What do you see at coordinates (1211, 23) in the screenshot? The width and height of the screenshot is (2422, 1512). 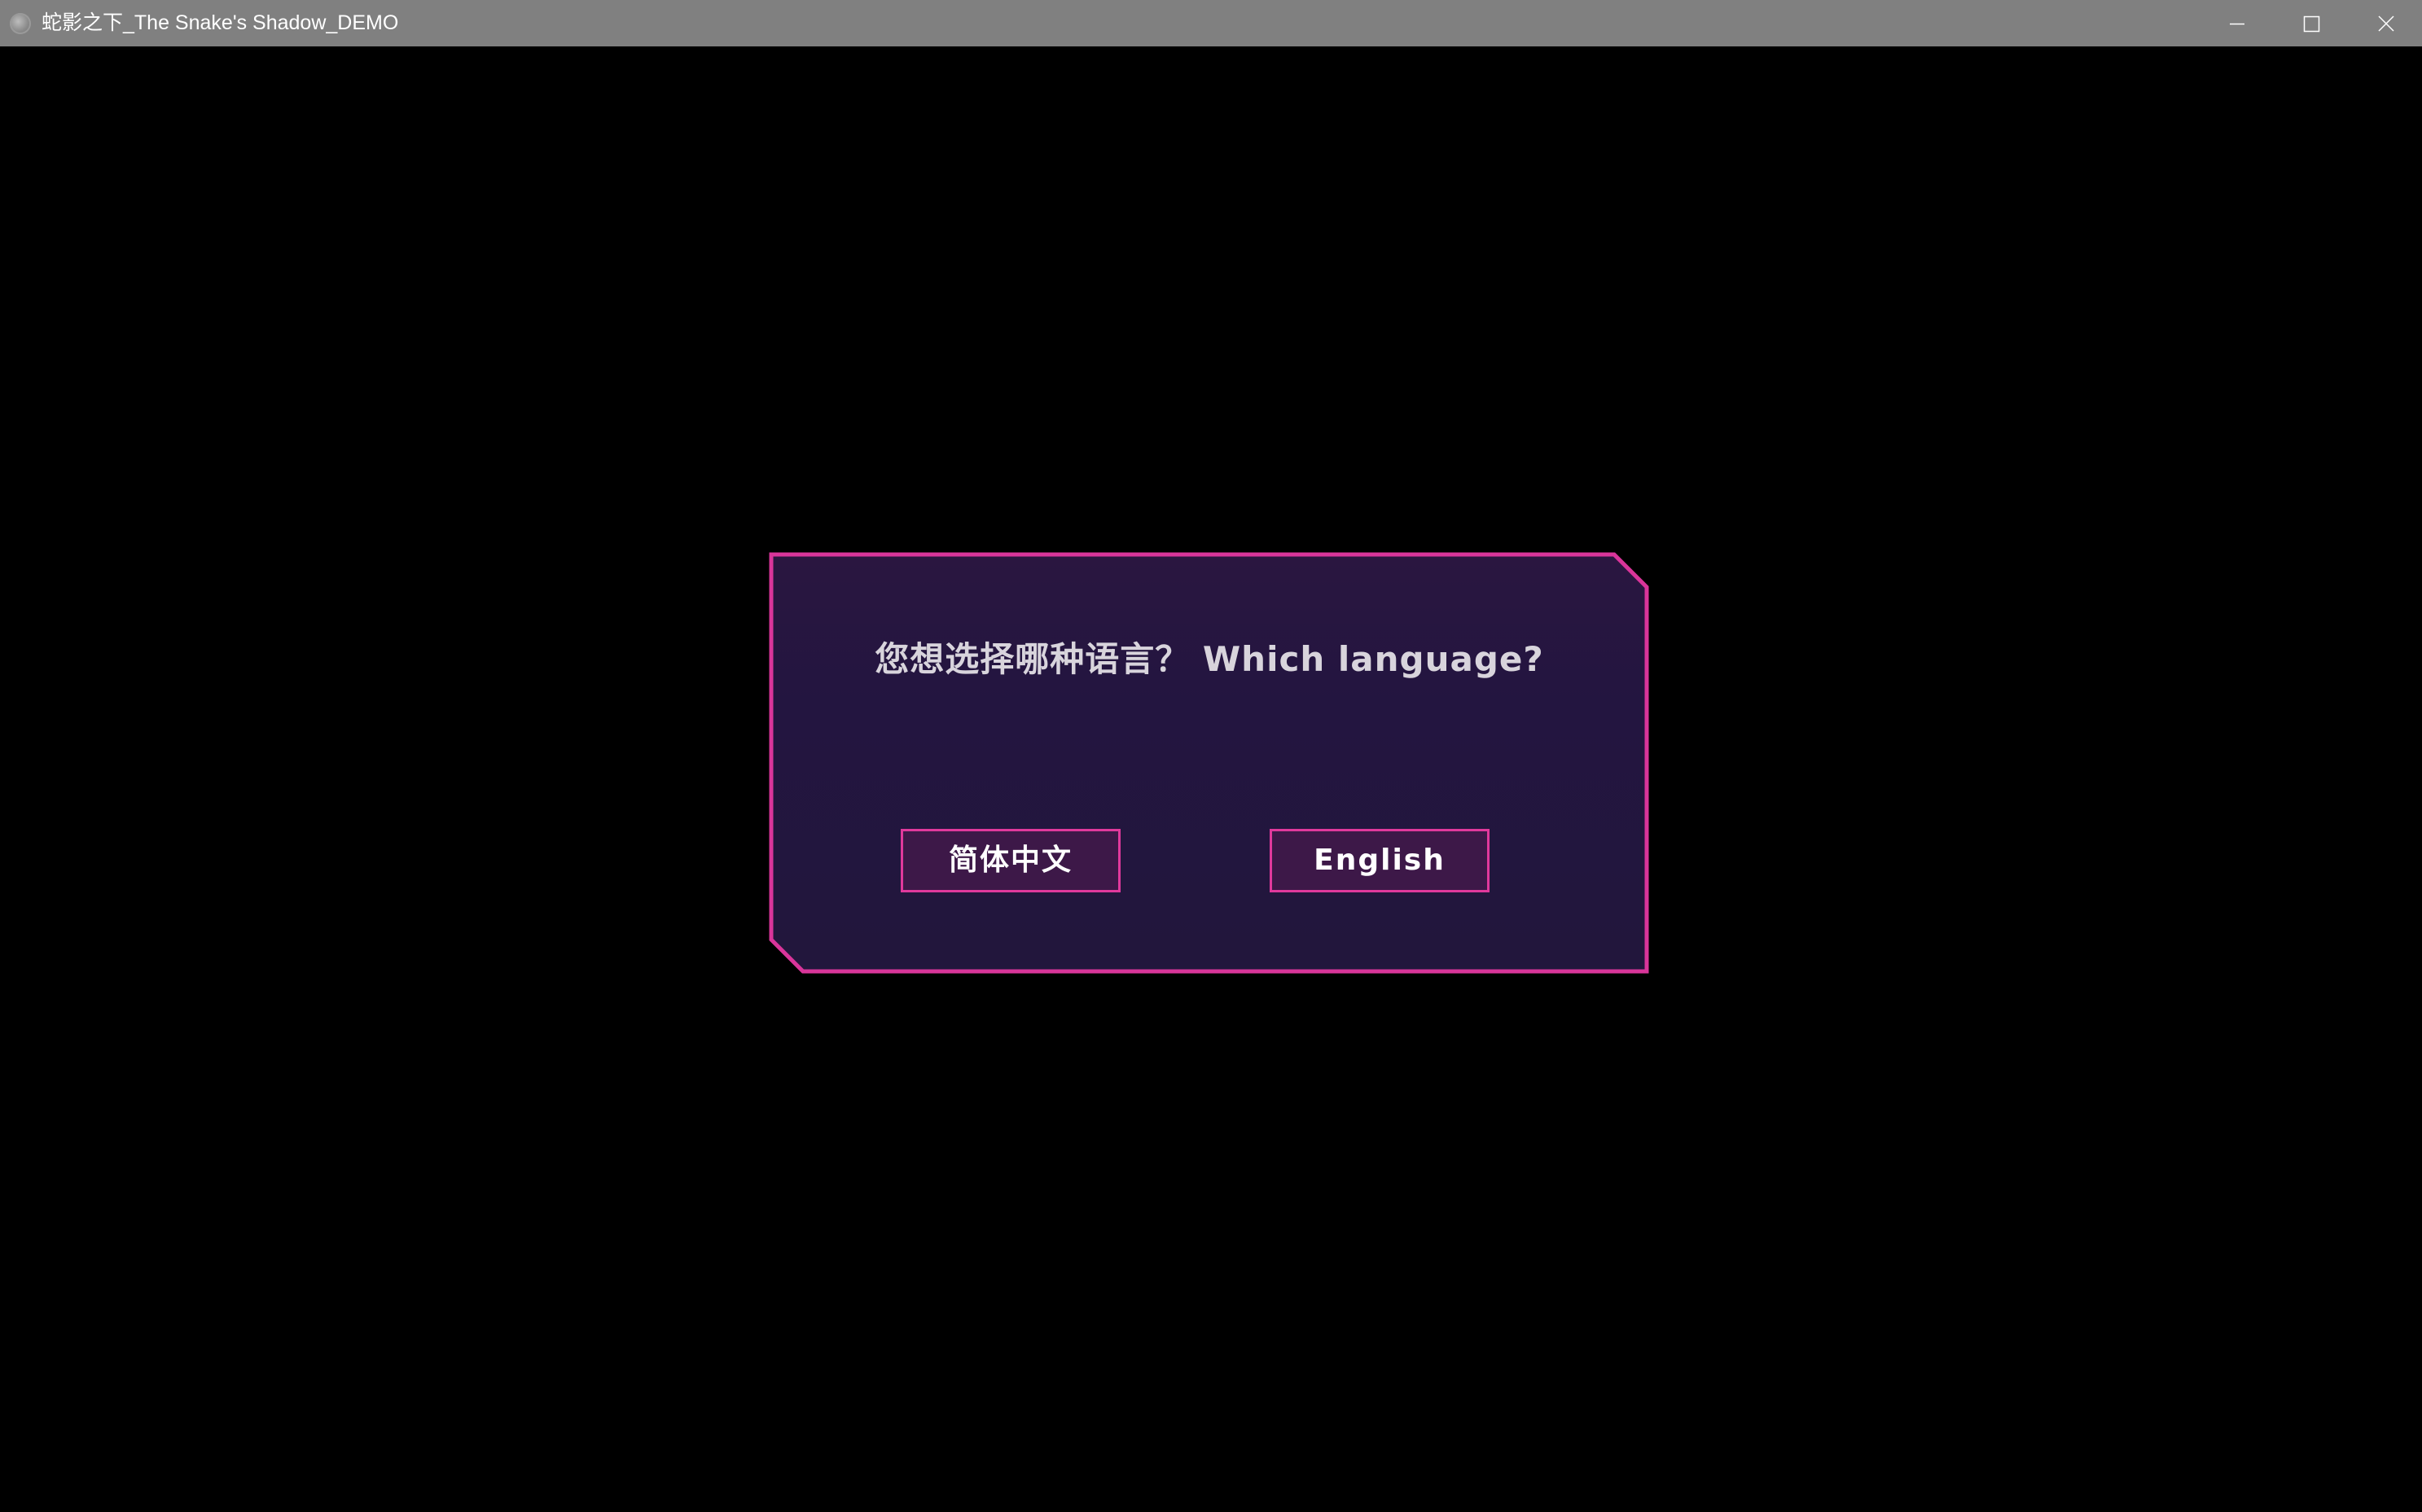 I see `title-bar: 蛇影之下_The Snake's Shadow_DEMO` at bounding box center [1211, 23].